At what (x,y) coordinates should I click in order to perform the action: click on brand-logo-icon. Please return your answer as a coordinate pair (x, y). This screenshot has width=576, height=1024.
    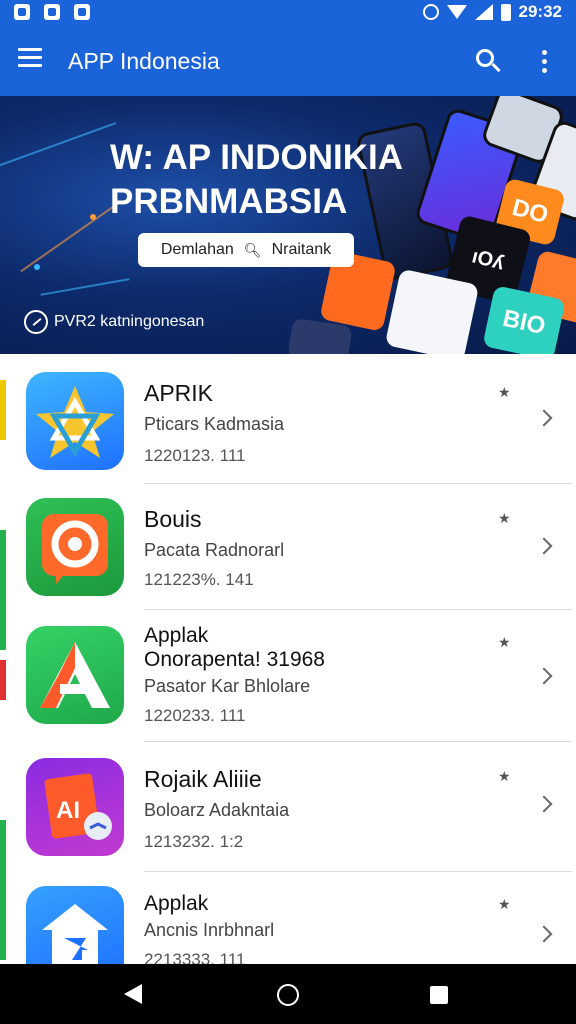
    Looking at the image, I should click on (36, 322).